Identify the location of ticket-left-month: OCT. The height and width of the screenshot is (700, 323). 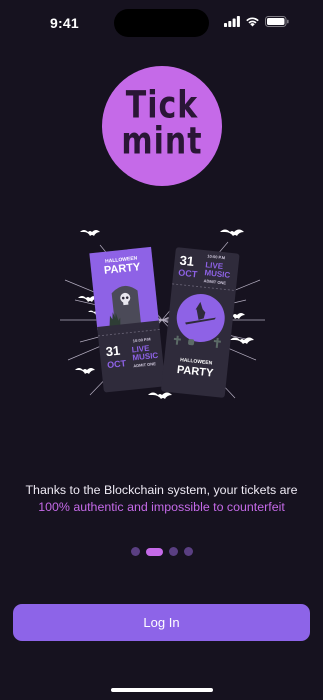
(117, 364).